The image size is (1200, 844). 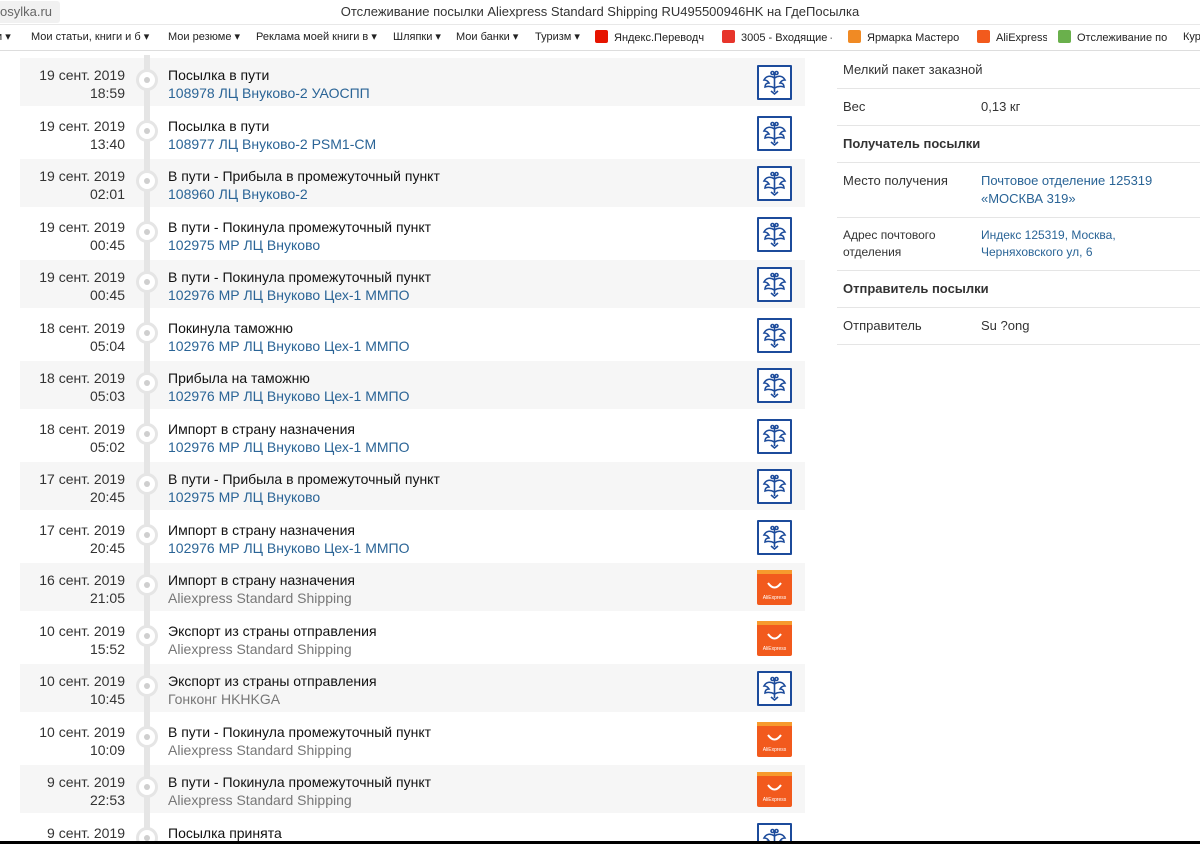 What do you see at coordinates (107, 446) in the screenshot?
I see `event-time: 05:02` at bounding box center [107, 446].